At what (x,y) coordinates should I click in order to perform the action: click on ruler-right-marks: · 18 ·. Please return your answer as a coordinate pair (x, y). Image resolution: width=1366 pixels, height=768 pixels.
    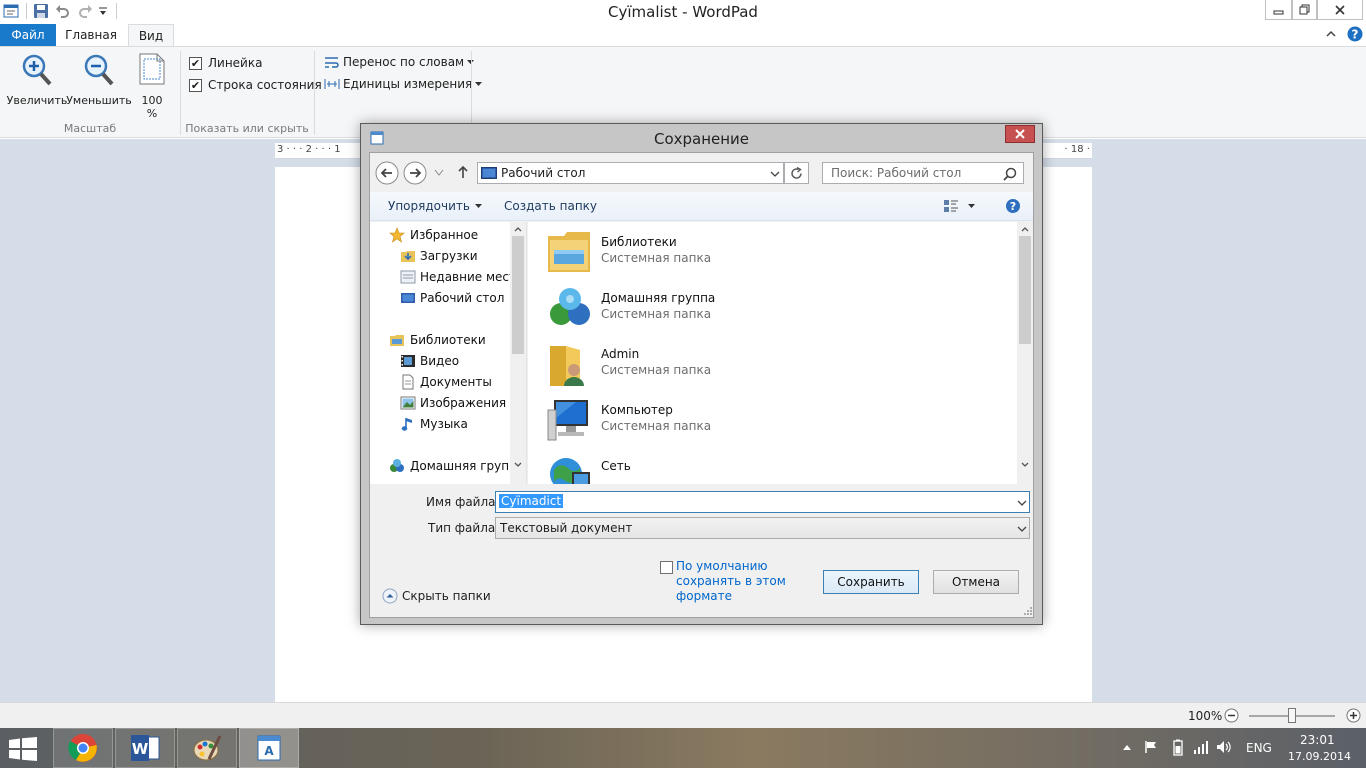
    Looking at the image, I should click on (1077, 149).